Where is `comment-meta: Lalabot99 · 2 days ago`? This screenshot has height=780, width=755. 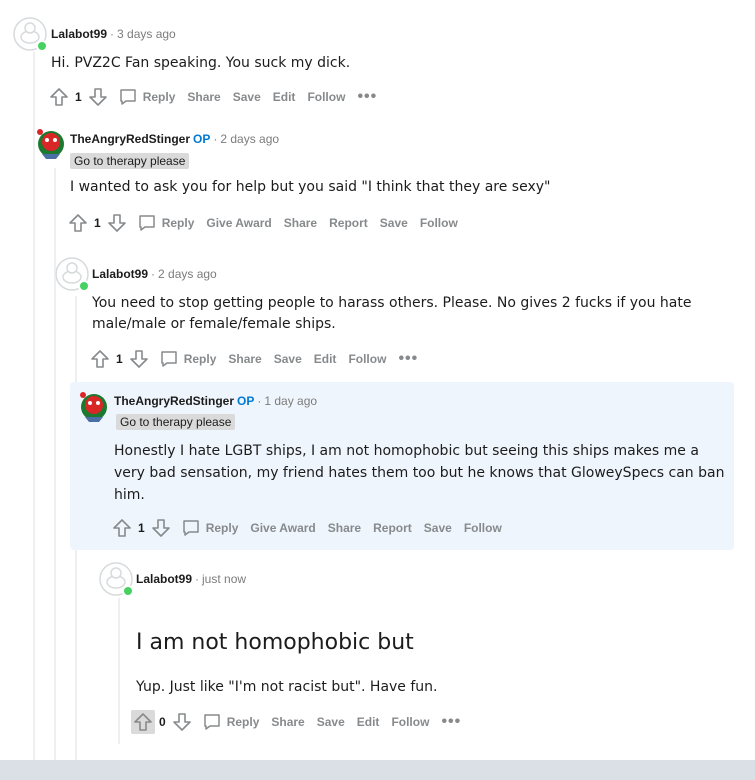 comment-meta: Lalabot99 · 2 days ago is located at coordinates (154, 274).